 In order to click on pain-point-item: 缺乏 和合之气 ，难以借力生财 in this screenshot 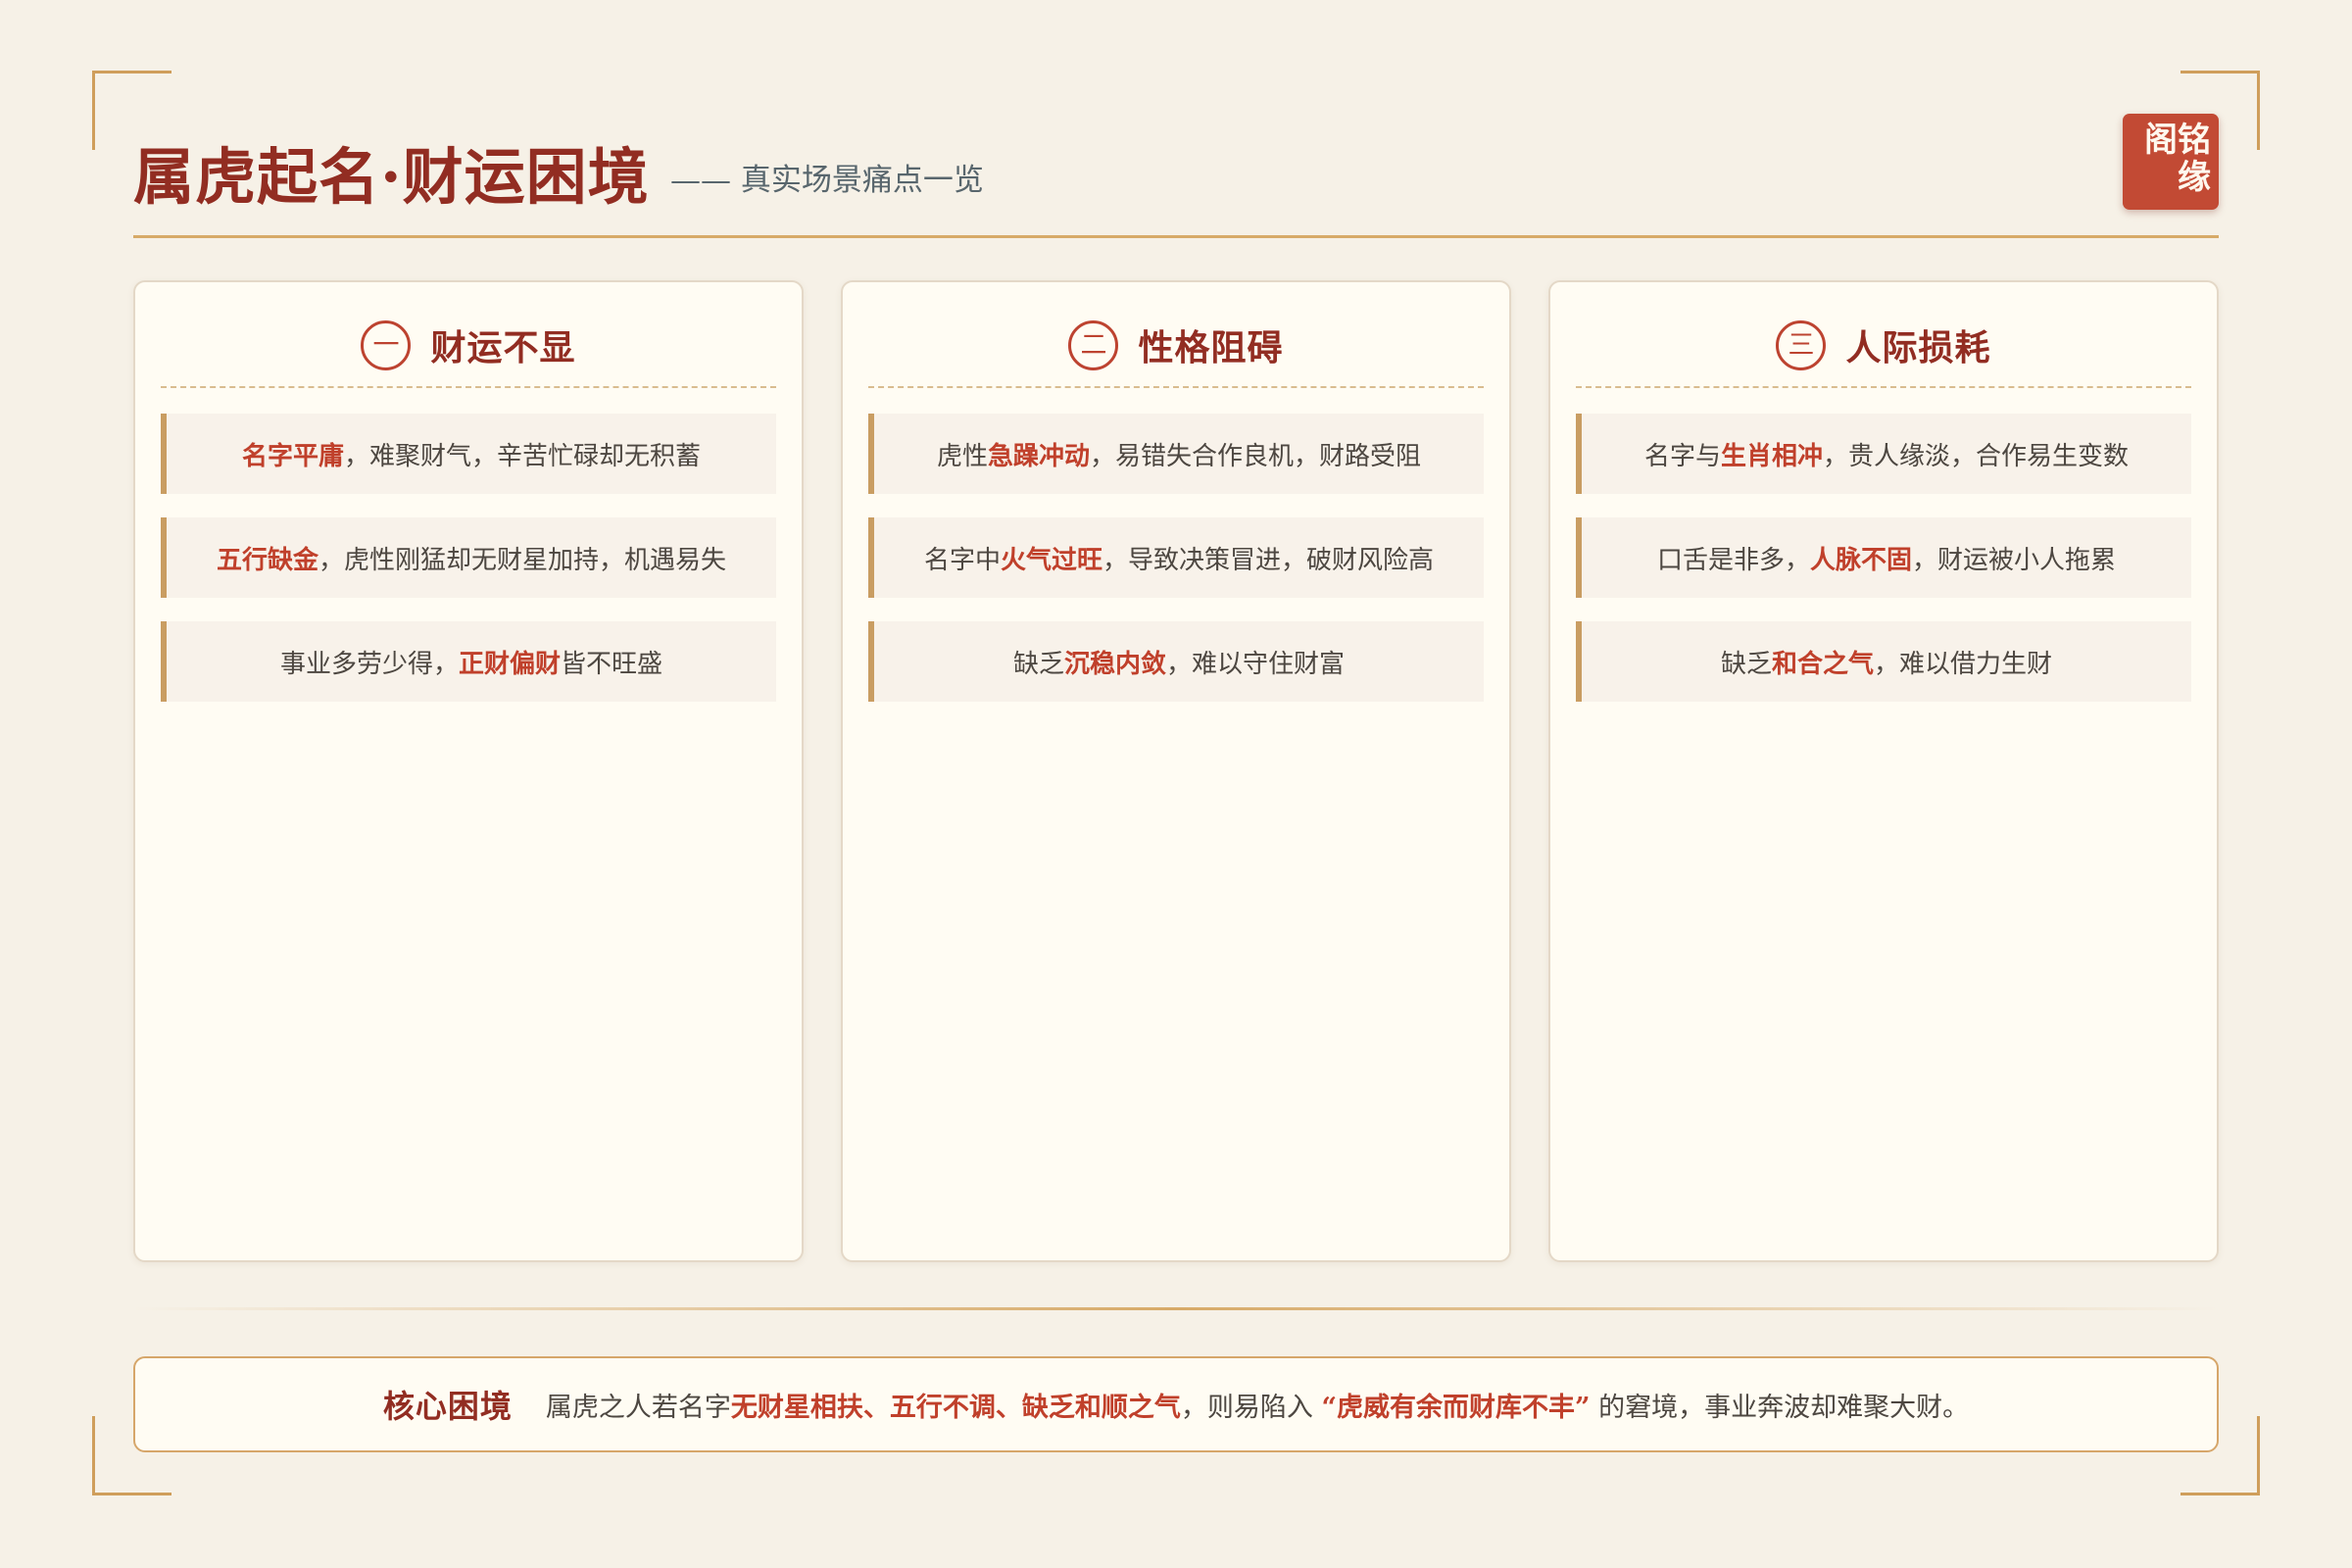, I will do `click(1883, 661)`.